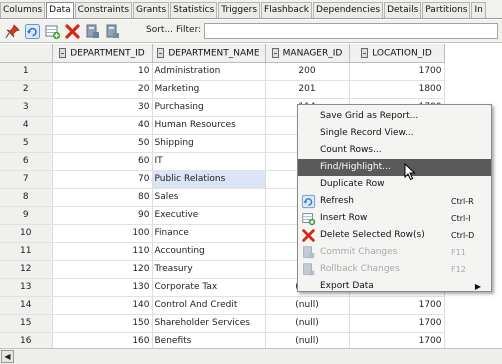 The height and width of the screenshot is (364, 502). I want to click on department-id-cell: 130, so click(102, 287).